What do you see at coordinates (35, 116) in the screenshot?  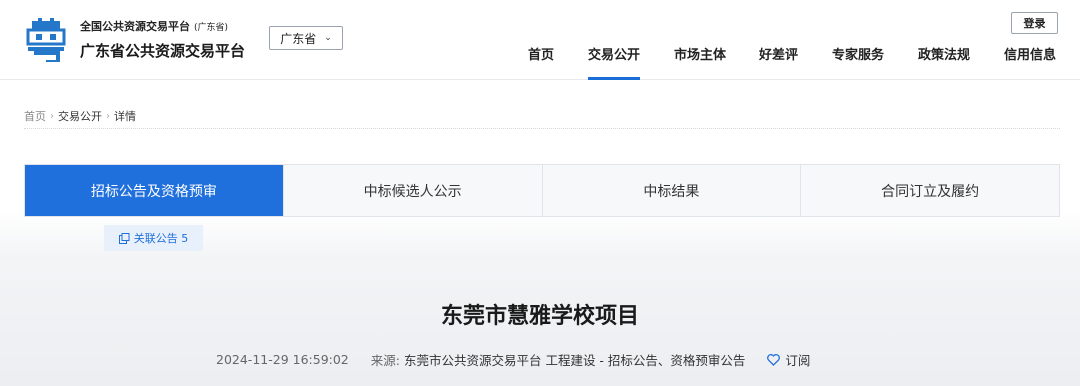 I see `breadcrumb-home: 首页` at bounding box center [35, 116].